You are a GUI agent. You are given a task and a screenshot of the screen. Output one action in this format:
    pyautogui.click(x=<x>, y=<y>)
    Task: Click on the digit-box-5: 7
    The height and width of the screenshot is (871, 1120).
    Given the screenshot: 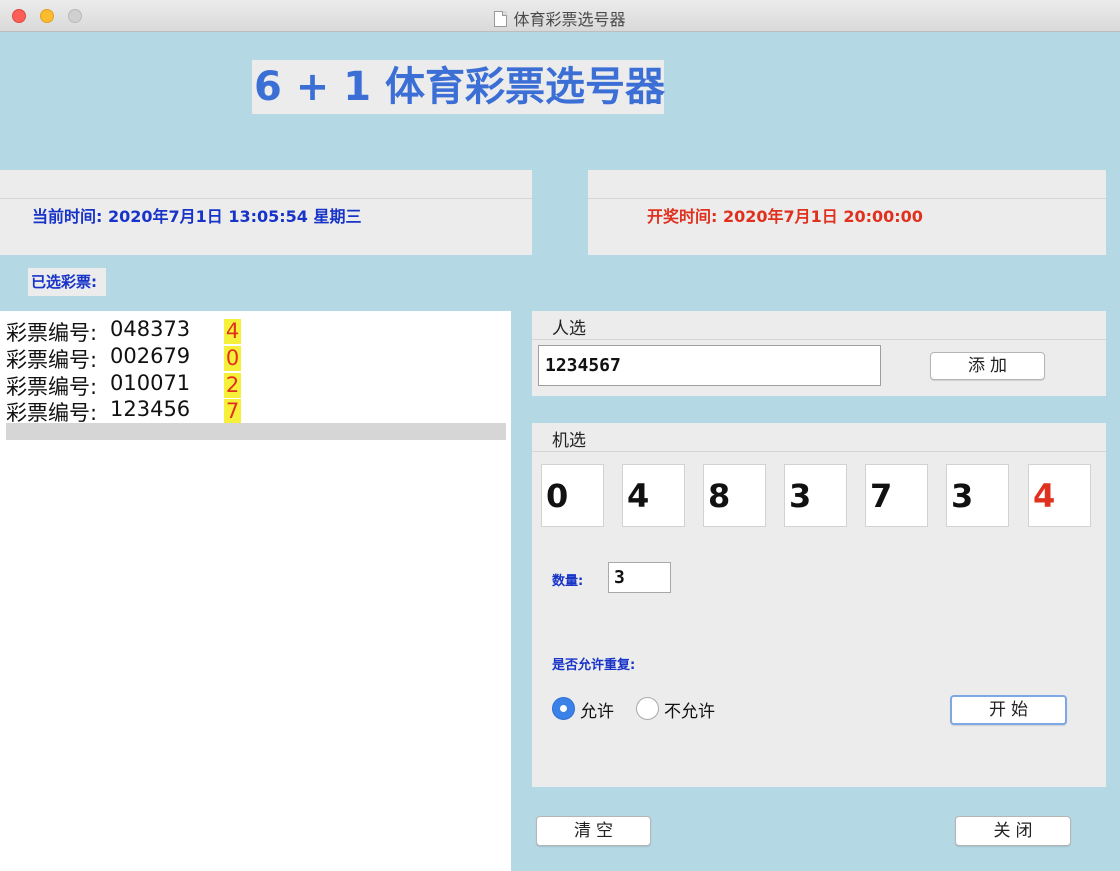 What is the action you would take?
    pyautogui.click(x=896, y=495)
    